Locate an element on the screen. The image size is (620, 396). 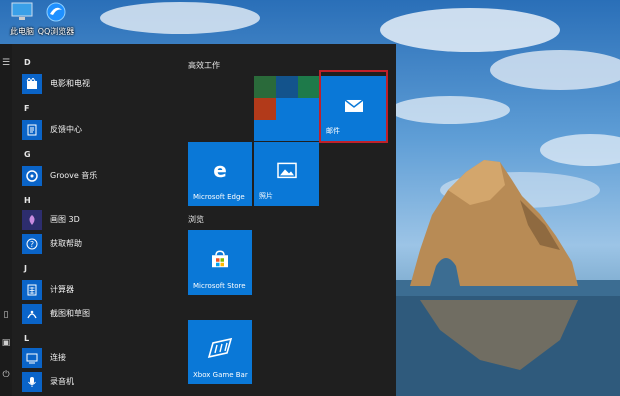
app-label: 反馈中心 is located at coordinates (66, 129).